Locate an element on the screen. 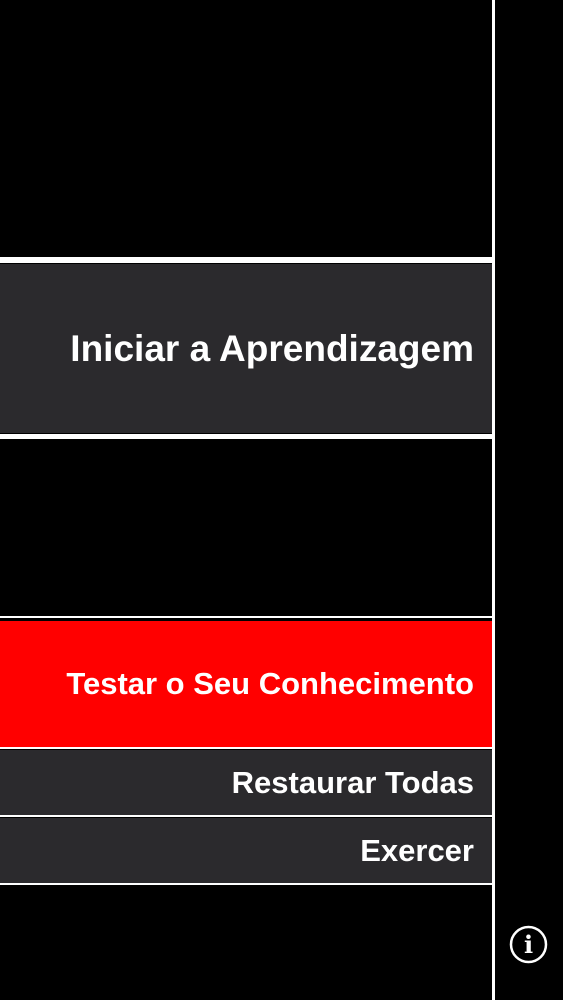 The width and height of the screenshot is (563, 1000). test-knowledge-button: Testar o Seu Conhecimento is located at coordinates (246, 684).